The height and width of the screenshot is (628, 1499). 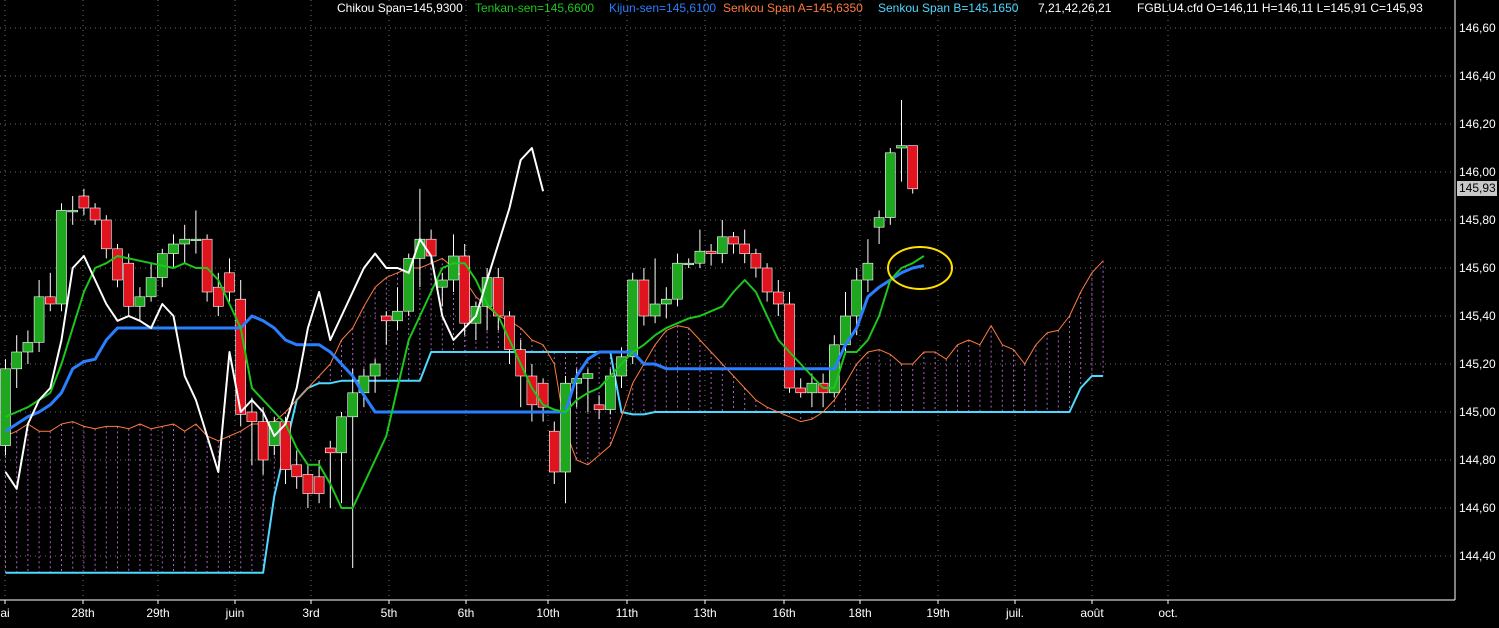 What do you see at coordinates (948, 8) in the screenshot?
I see `senkou-span-b-legend: Senkou Span B=145,1650` at bounding box center [948, 8].